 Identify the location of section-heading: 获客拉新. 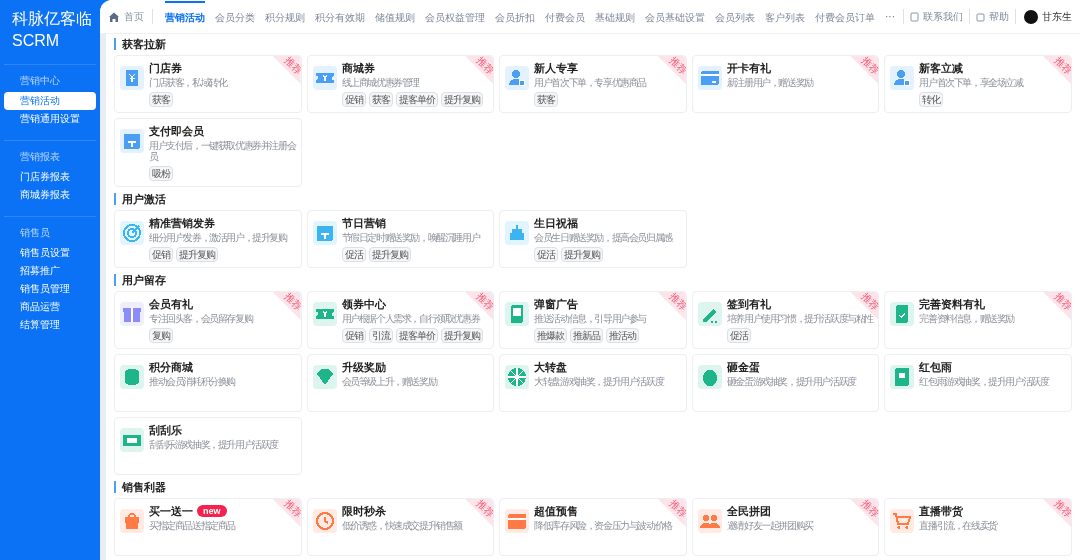
(593, 44).